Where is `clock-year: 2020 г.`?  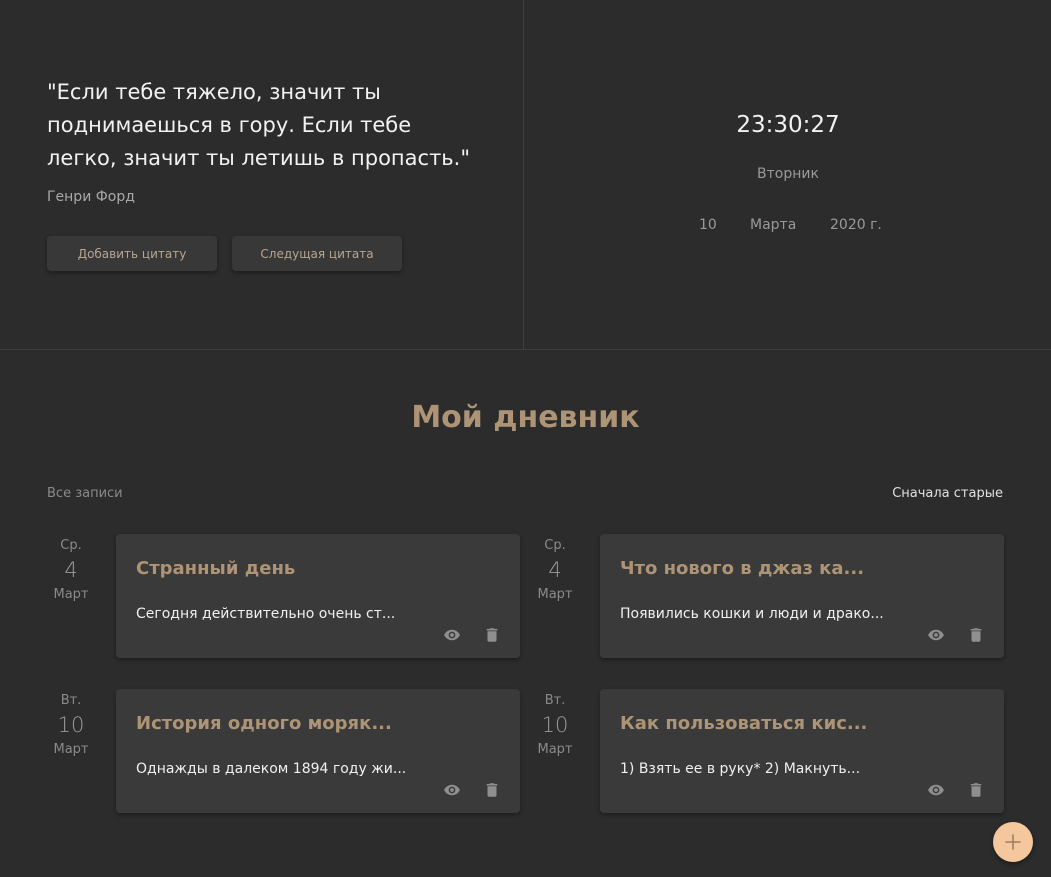 clock-year: 2020 г. is located at coordinates (856, 225).